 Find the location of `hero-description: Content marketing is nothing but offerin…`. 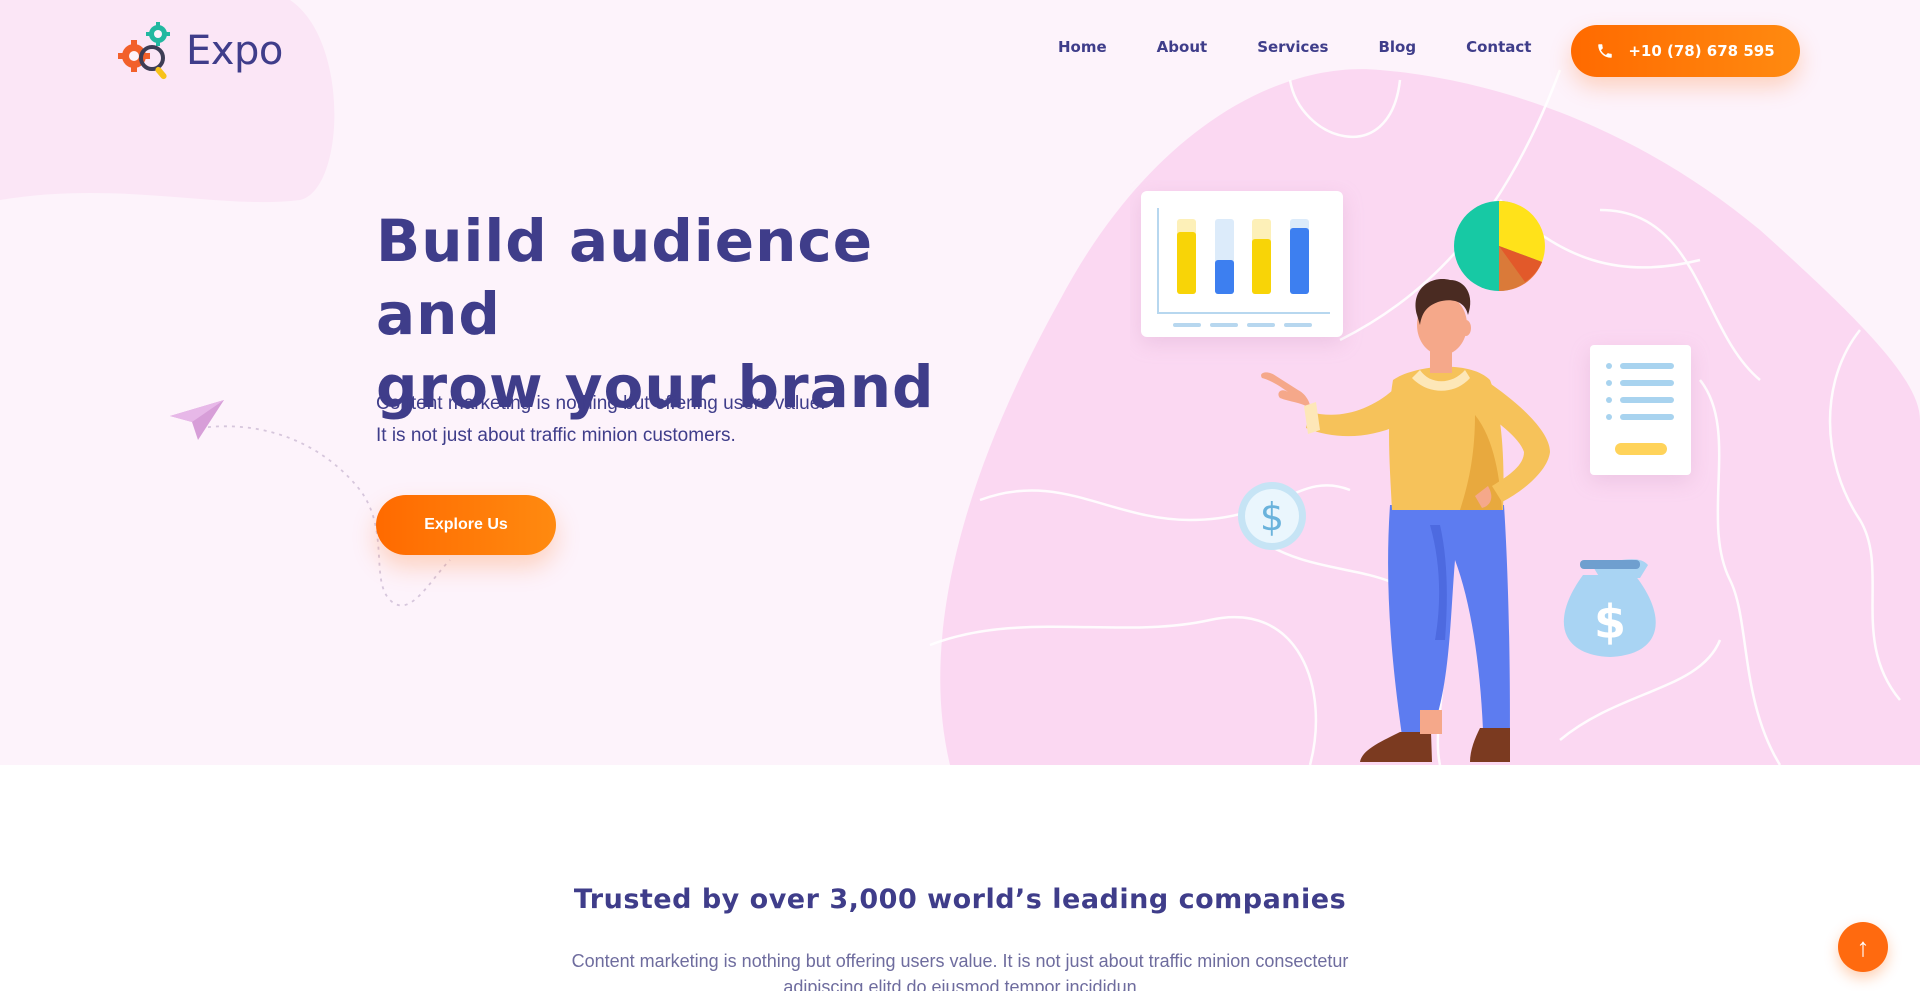

hero-description: Content marketing is nothing but offerin… is located at coordinates (601, 420).